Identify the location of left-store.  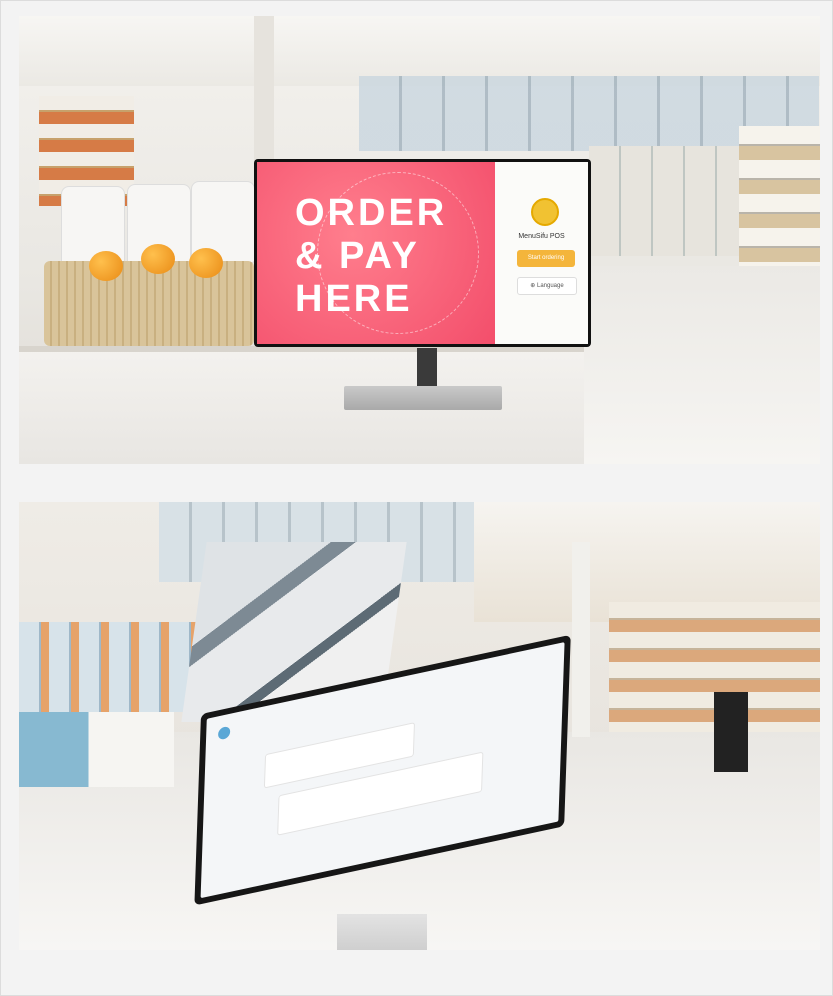
(109, 667).